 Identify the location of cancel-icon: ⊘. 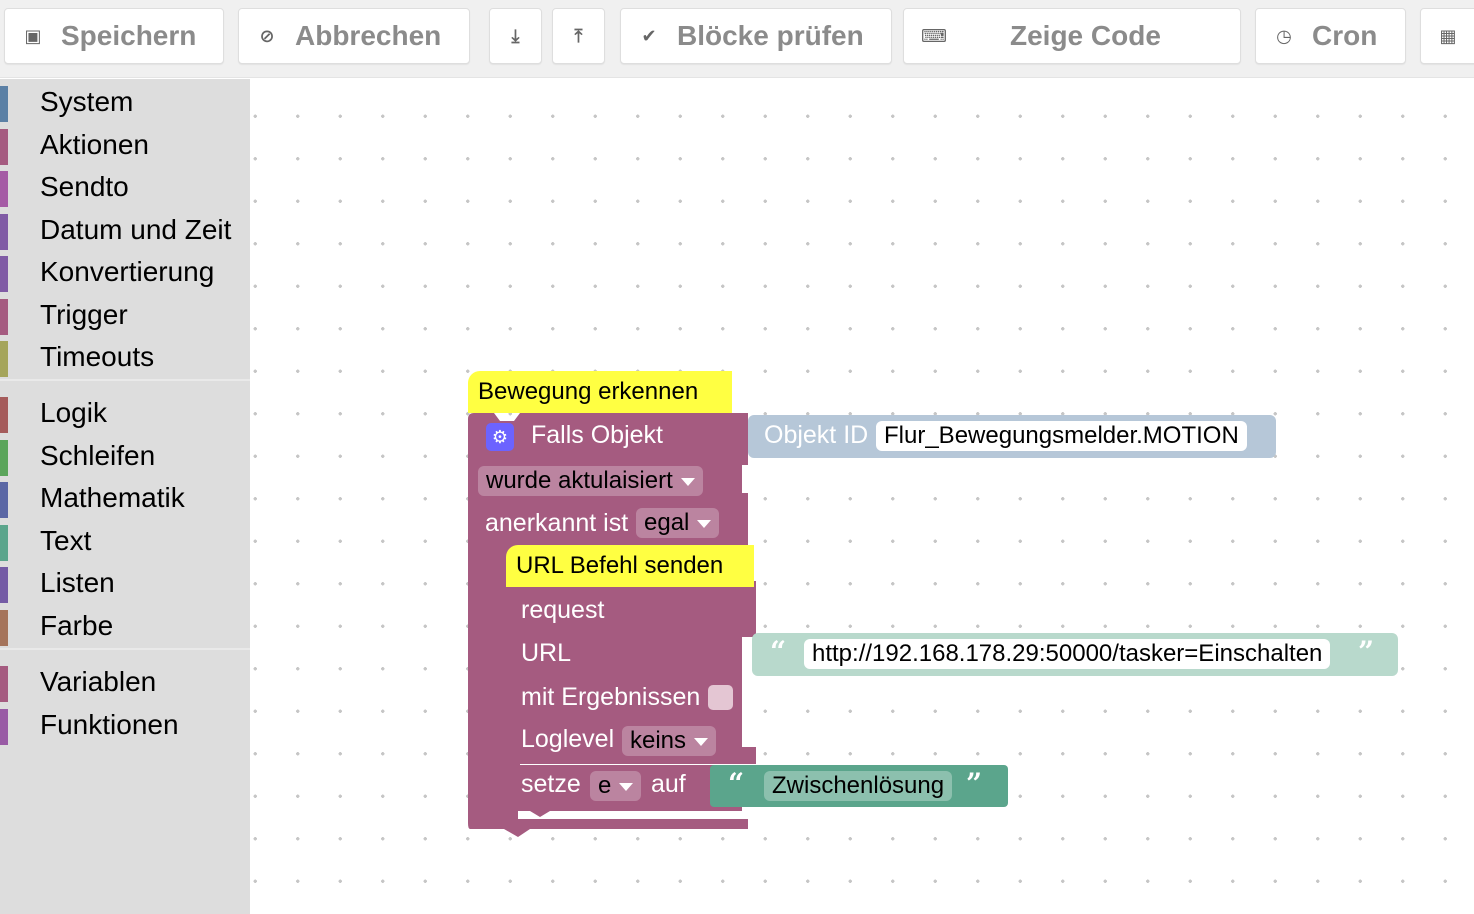
(267, 35).